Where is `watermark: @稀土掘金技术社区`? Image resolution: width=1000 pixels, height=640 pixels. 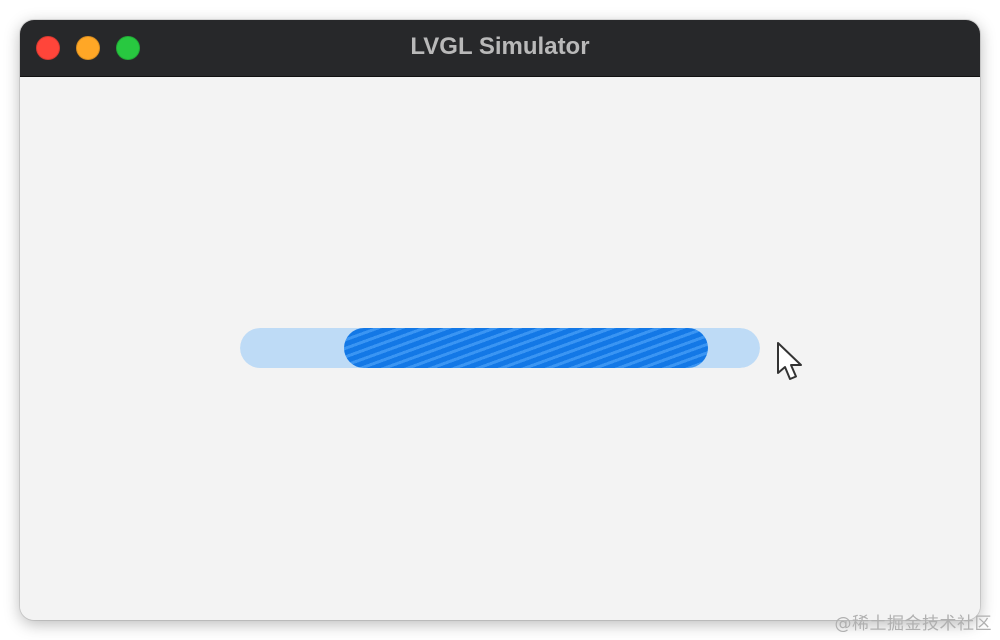 watermark: @稀土掘金技术社区 is located at coordinates (913, 624).